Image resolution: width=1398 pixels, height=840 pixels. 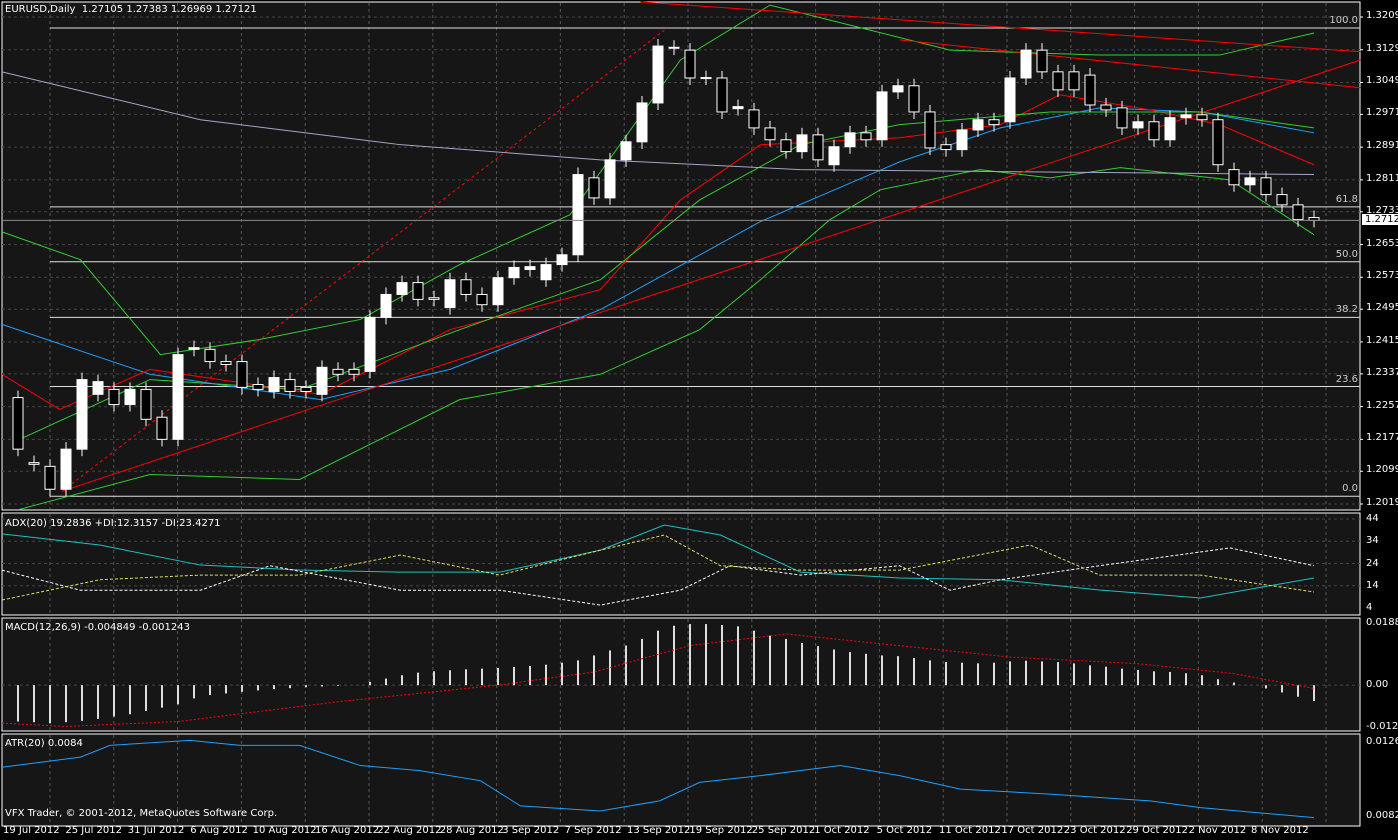 I want to click on date-axis-label: 1 Oct 2012, so click(x=842, y=830).